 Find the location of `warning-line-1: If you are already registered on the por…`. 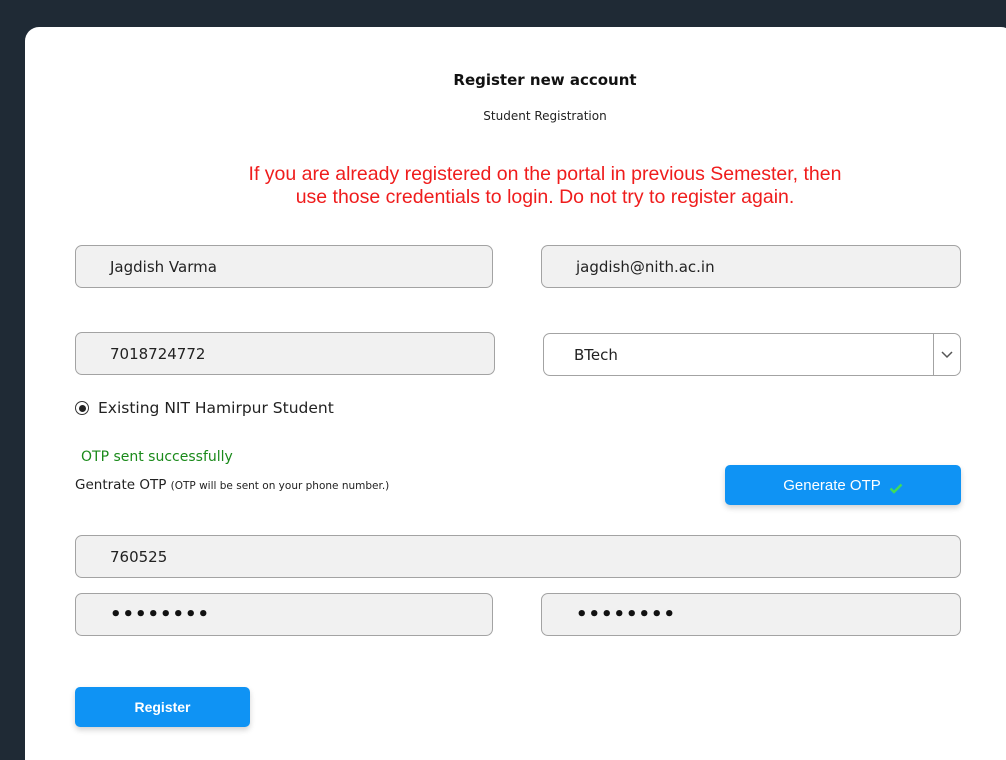

warning-line-1: If you are already registered on the por… is located at coordinates (545, 174).